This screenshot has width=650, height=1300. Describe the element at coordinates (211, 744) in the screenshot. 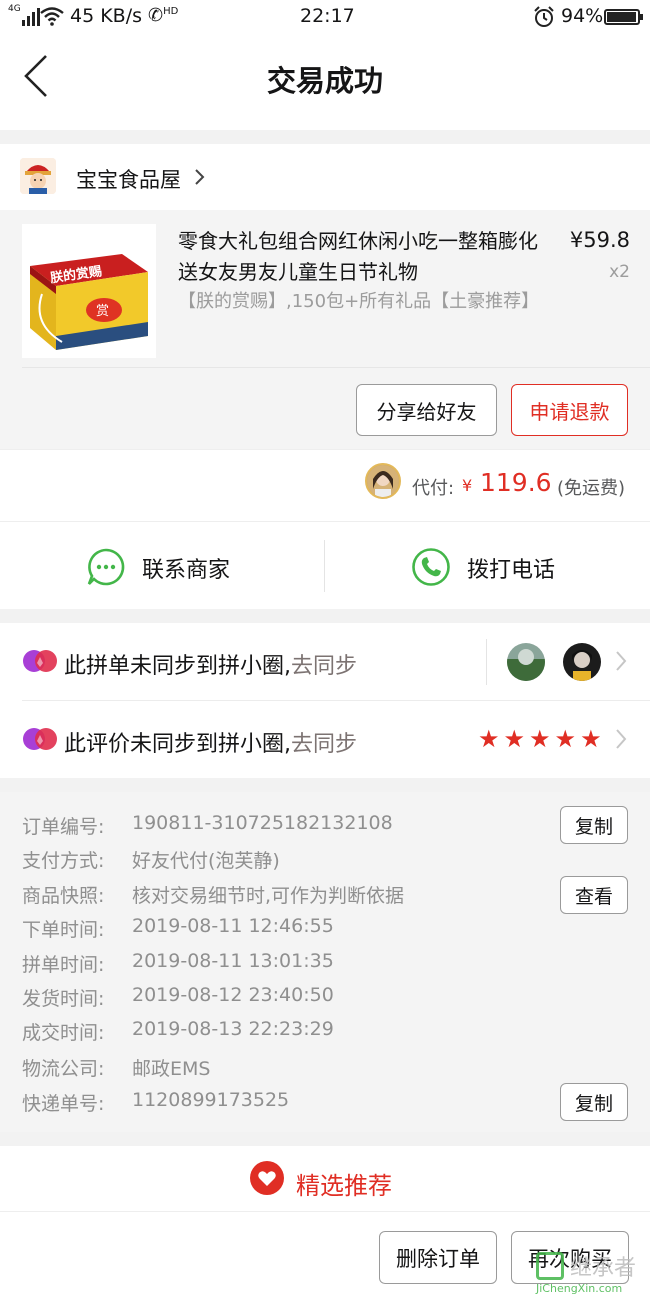

I see `sync-review-text: 此评价未同步到拼小圈,去同步` at that location.